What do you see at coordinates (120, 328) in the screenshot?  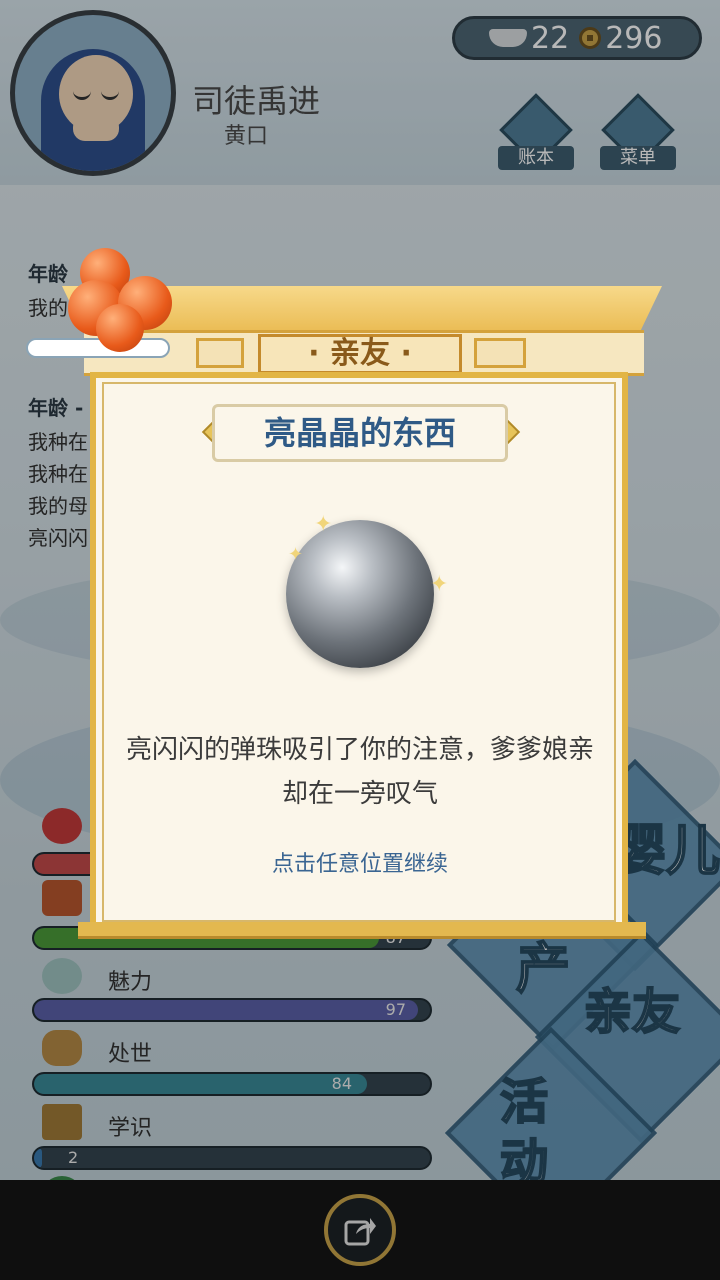 I see `fruit-icon` at bounding box center [120, 328].